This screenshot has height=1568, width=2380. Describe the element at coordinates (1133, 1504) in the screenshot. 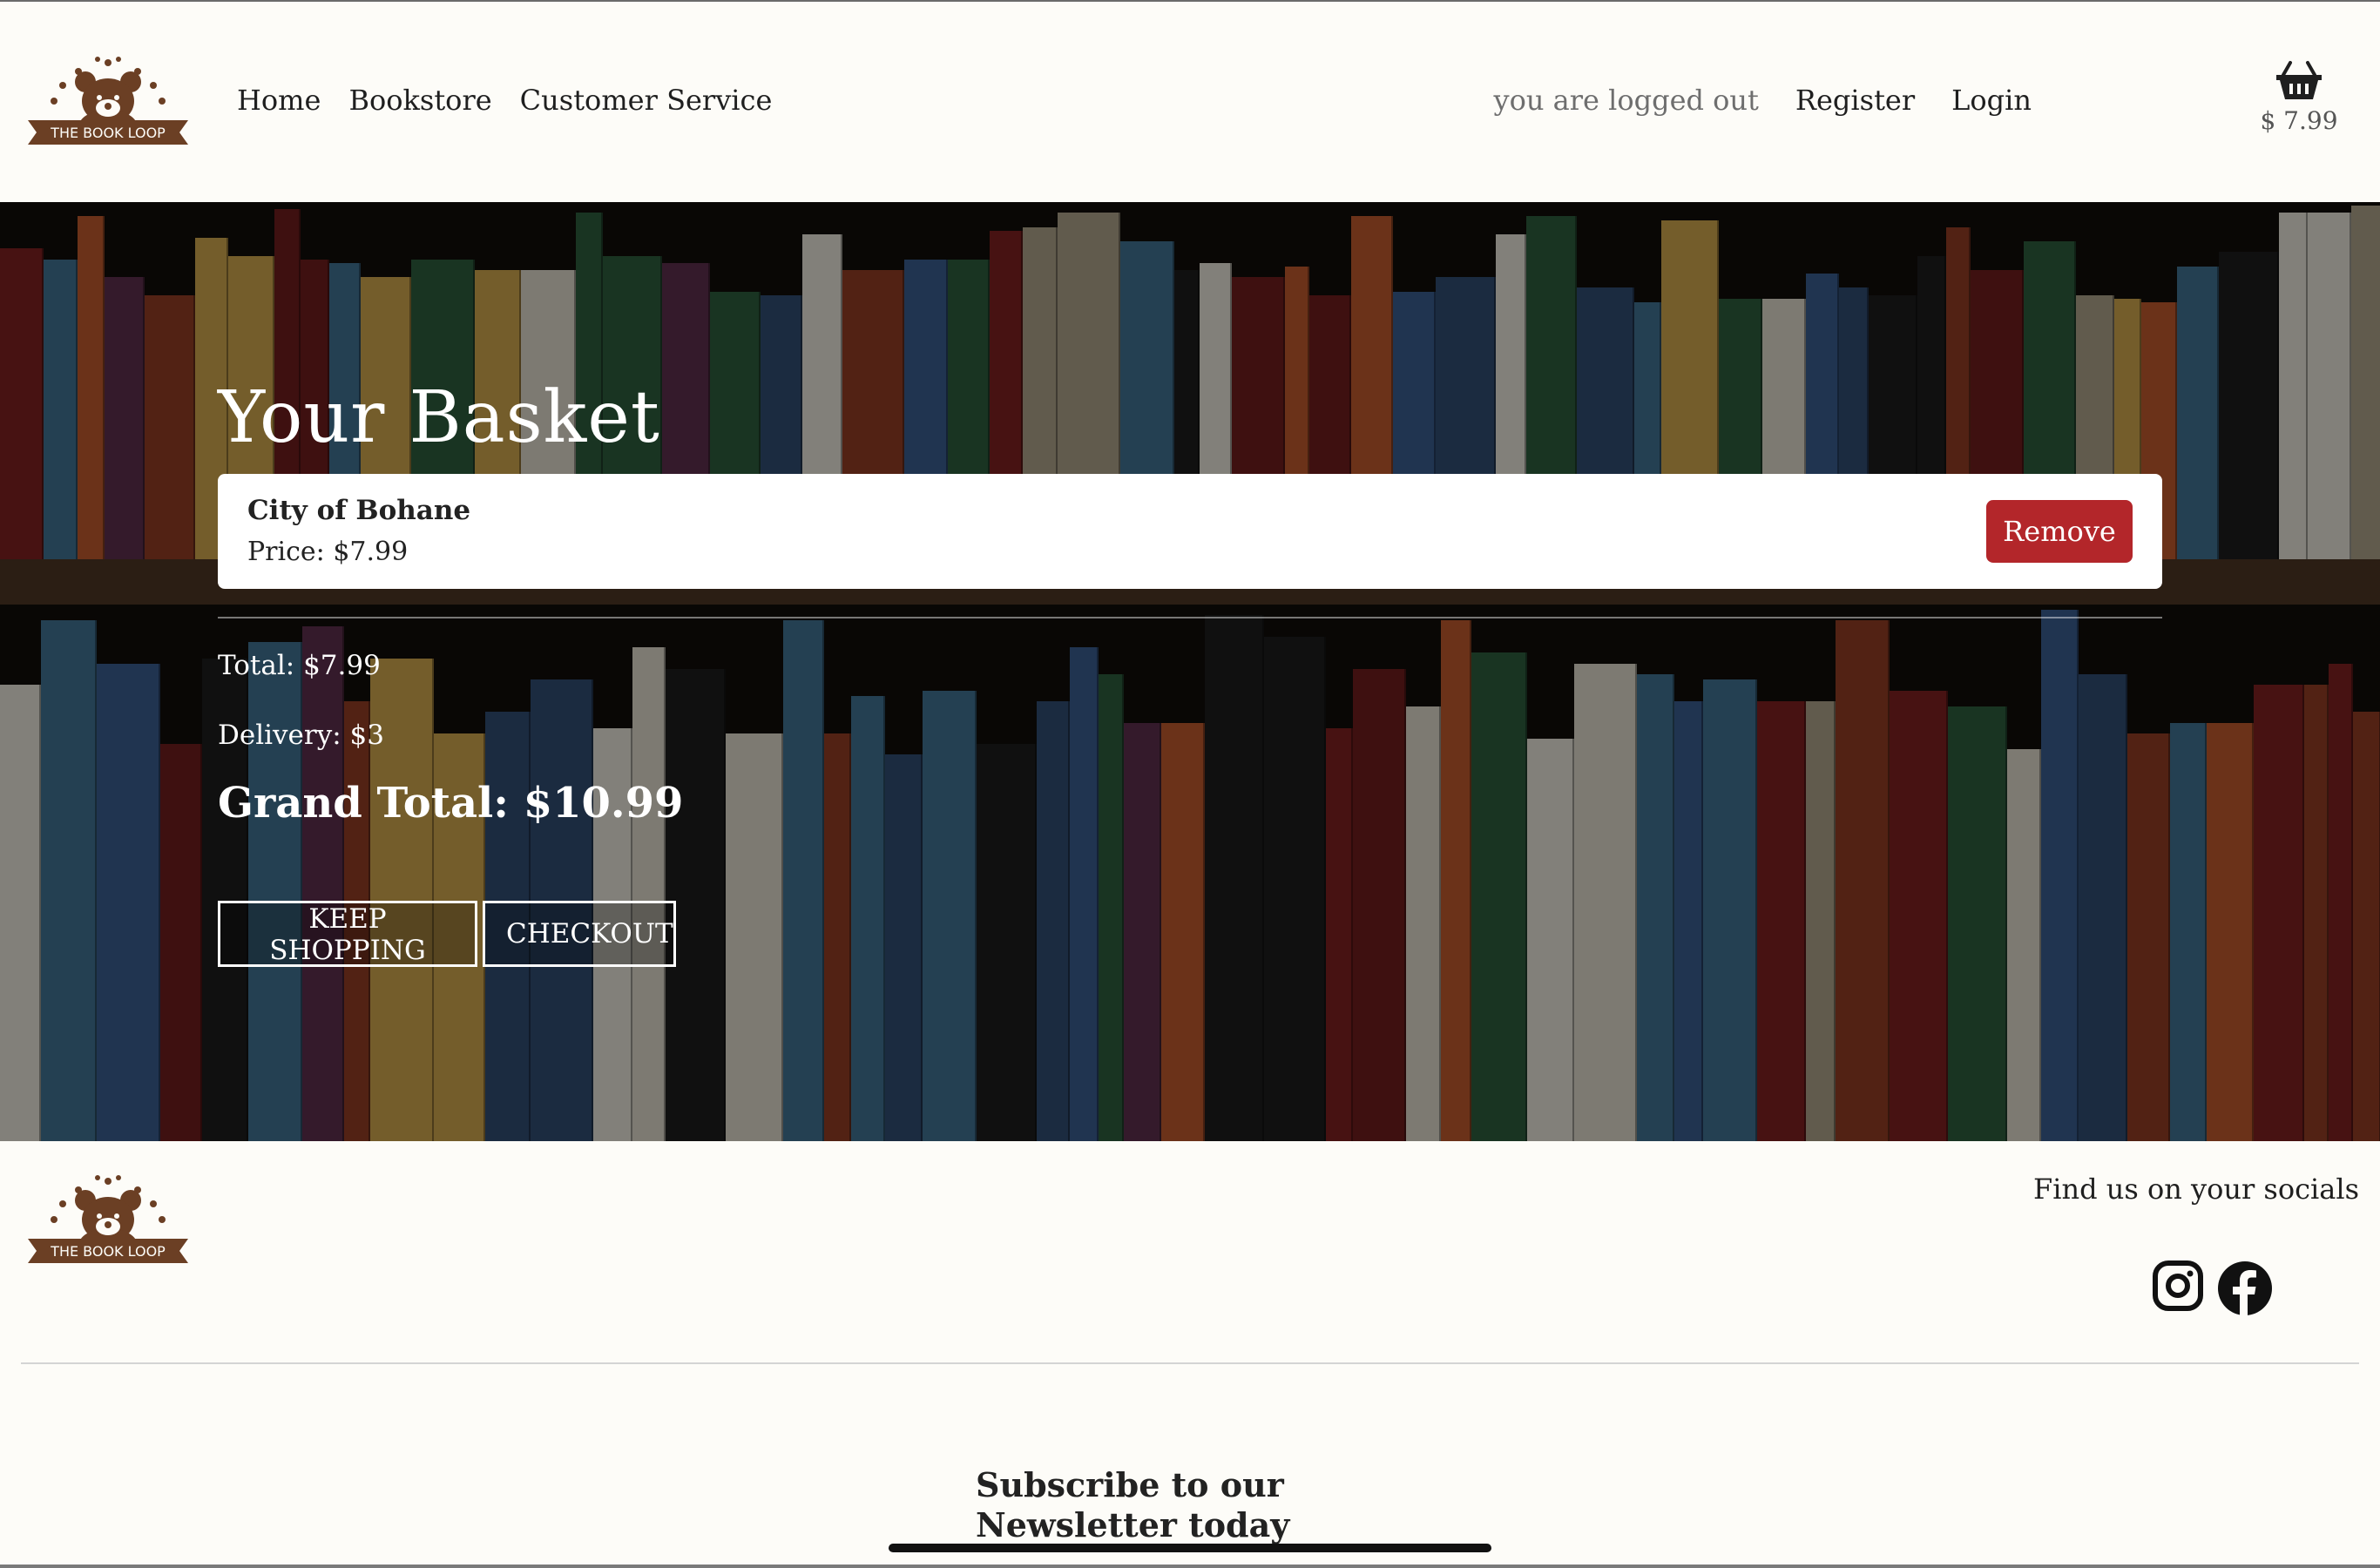

I see `newsletter-heading: Subscribe to our Newsletter today` at that location.